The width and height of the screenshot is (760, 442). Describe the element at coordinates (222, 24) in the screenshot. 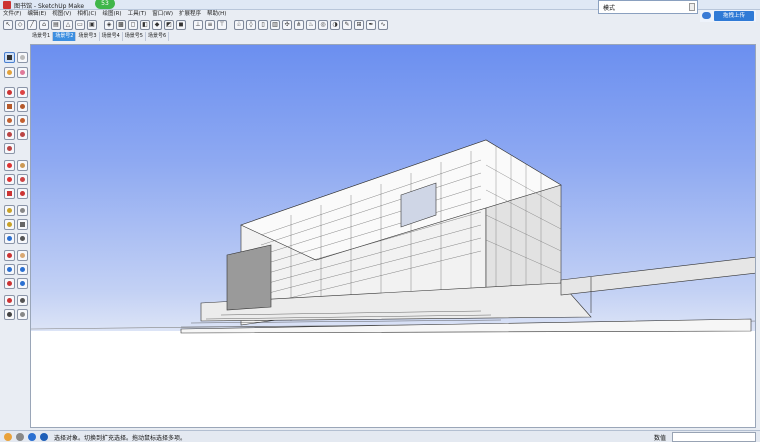

I see `stack-icon: ⊤` at that location.